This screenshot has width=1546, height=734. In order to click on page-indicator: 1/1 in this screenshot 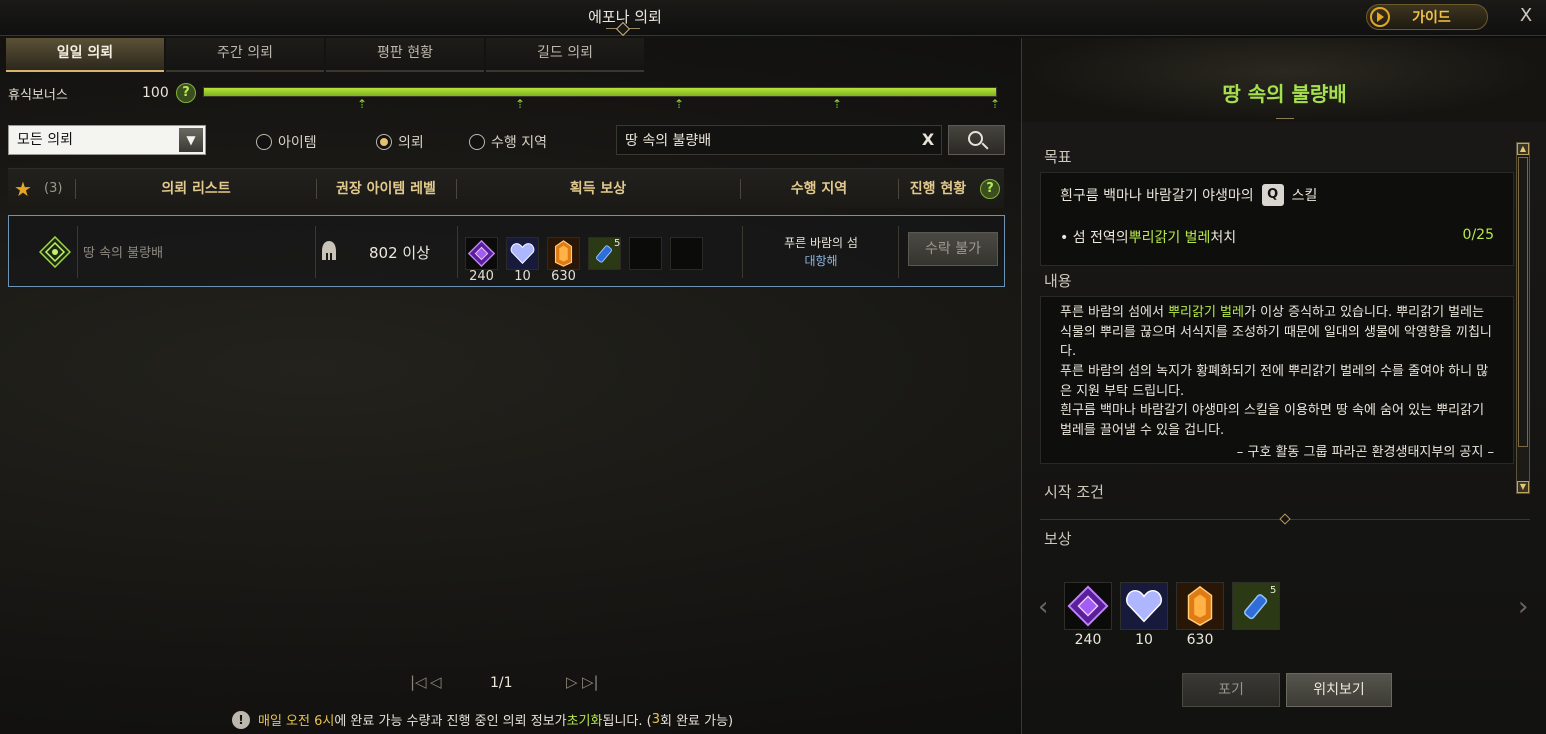, I will do `click(501, 683)`.